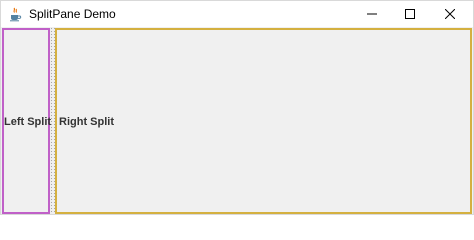 The height and width of the screenshot is (240, 474). Describe the element at coordinates (86, 122) in the screenshot. I see `right-split-label: Right Split` at that location.